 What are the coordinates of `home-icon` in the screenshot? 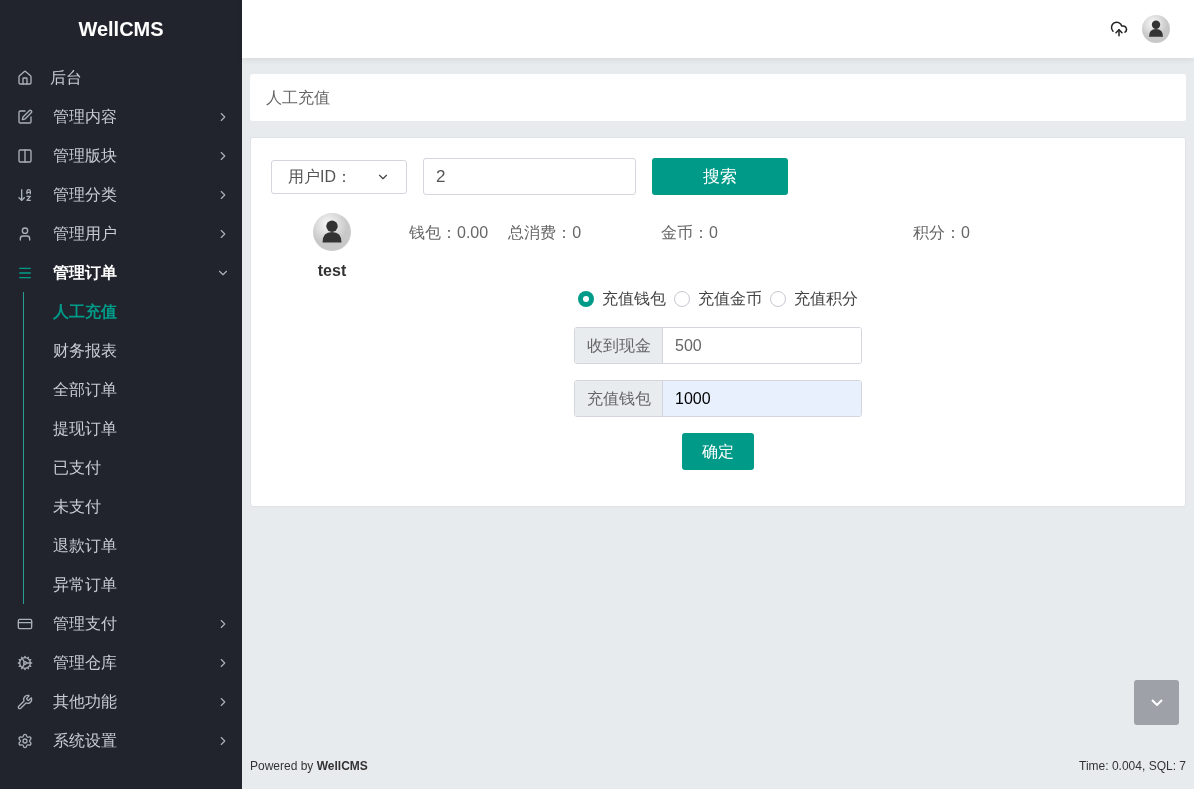 It's located at (25, 77).